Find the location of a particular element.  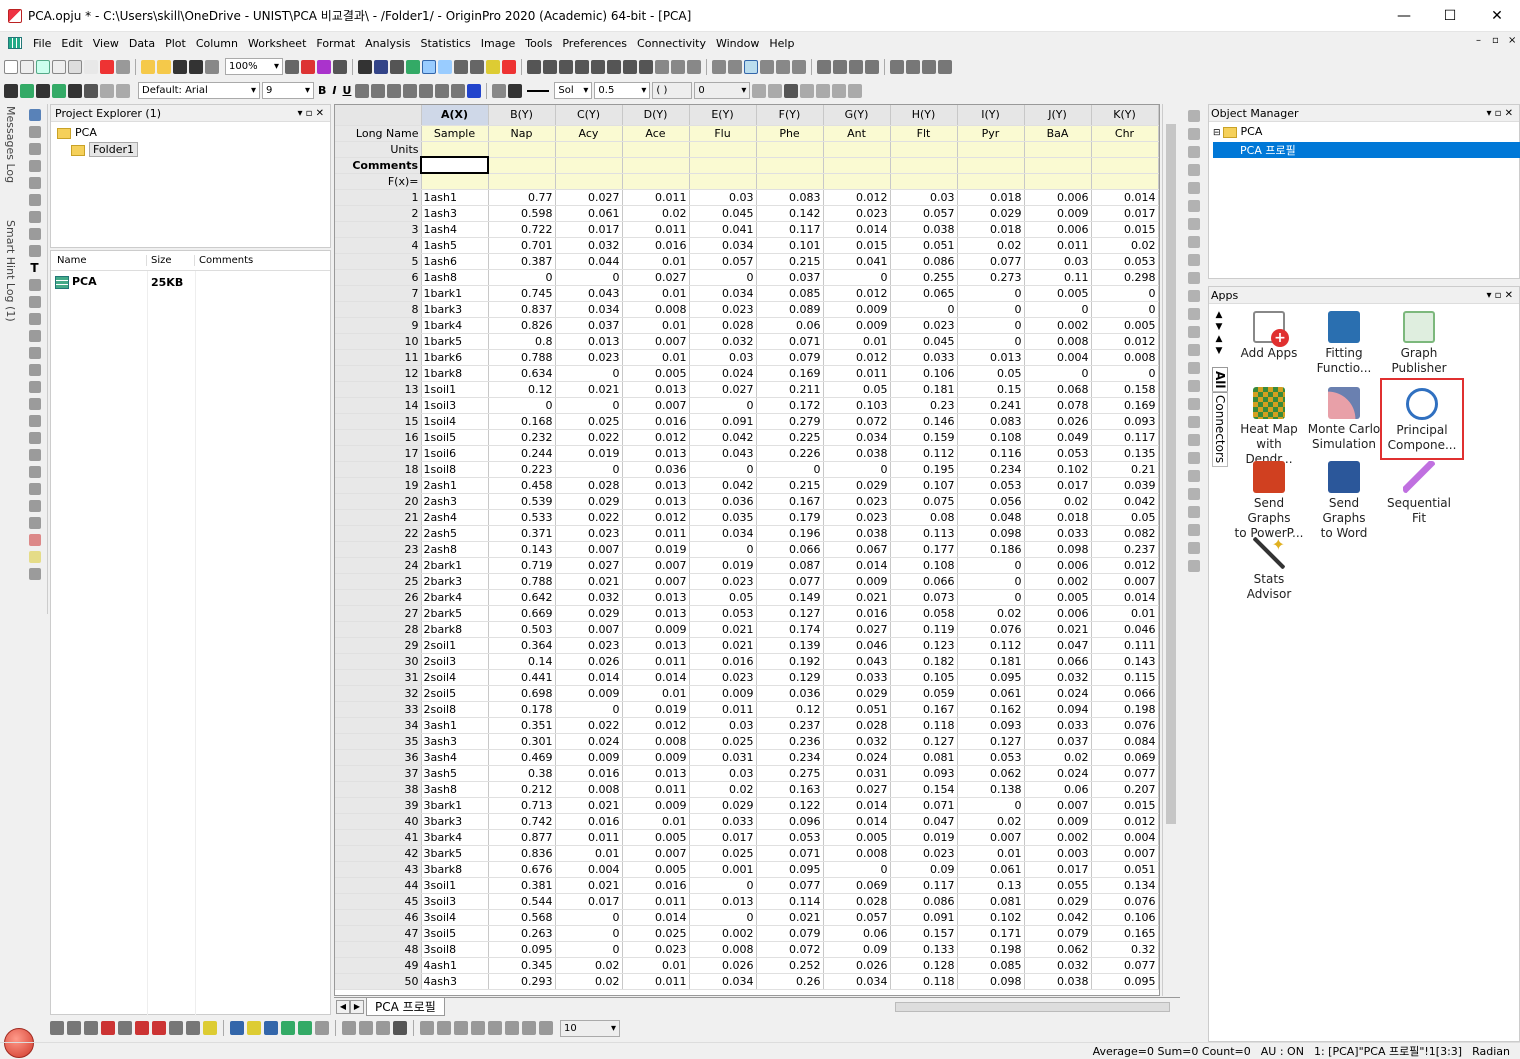

data-cell: 0.045 is located at coordinates (924, 341).